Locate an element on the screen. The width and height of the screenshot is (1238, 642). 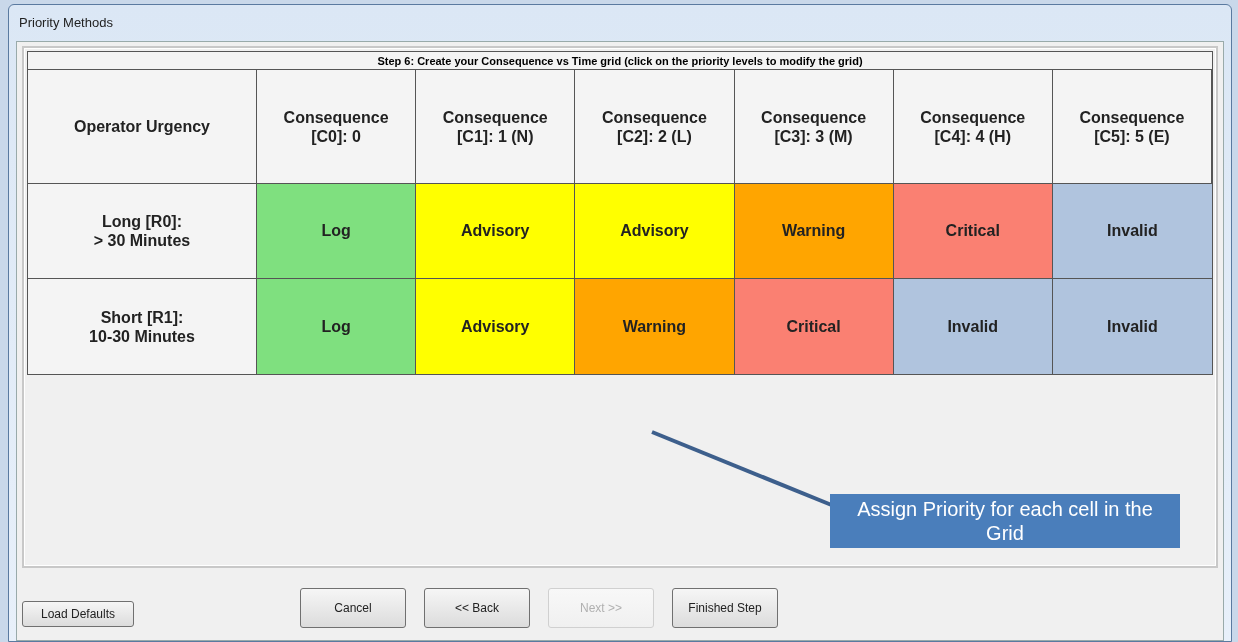
wizard-button: Load Defaults is located at coordinates (78, 614).